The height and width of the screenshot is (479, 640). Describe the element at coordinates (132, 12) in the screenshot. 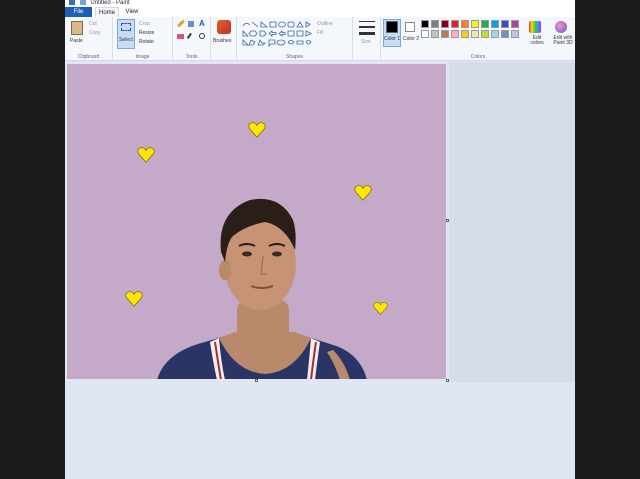

I see `tab-view: View` at that location.